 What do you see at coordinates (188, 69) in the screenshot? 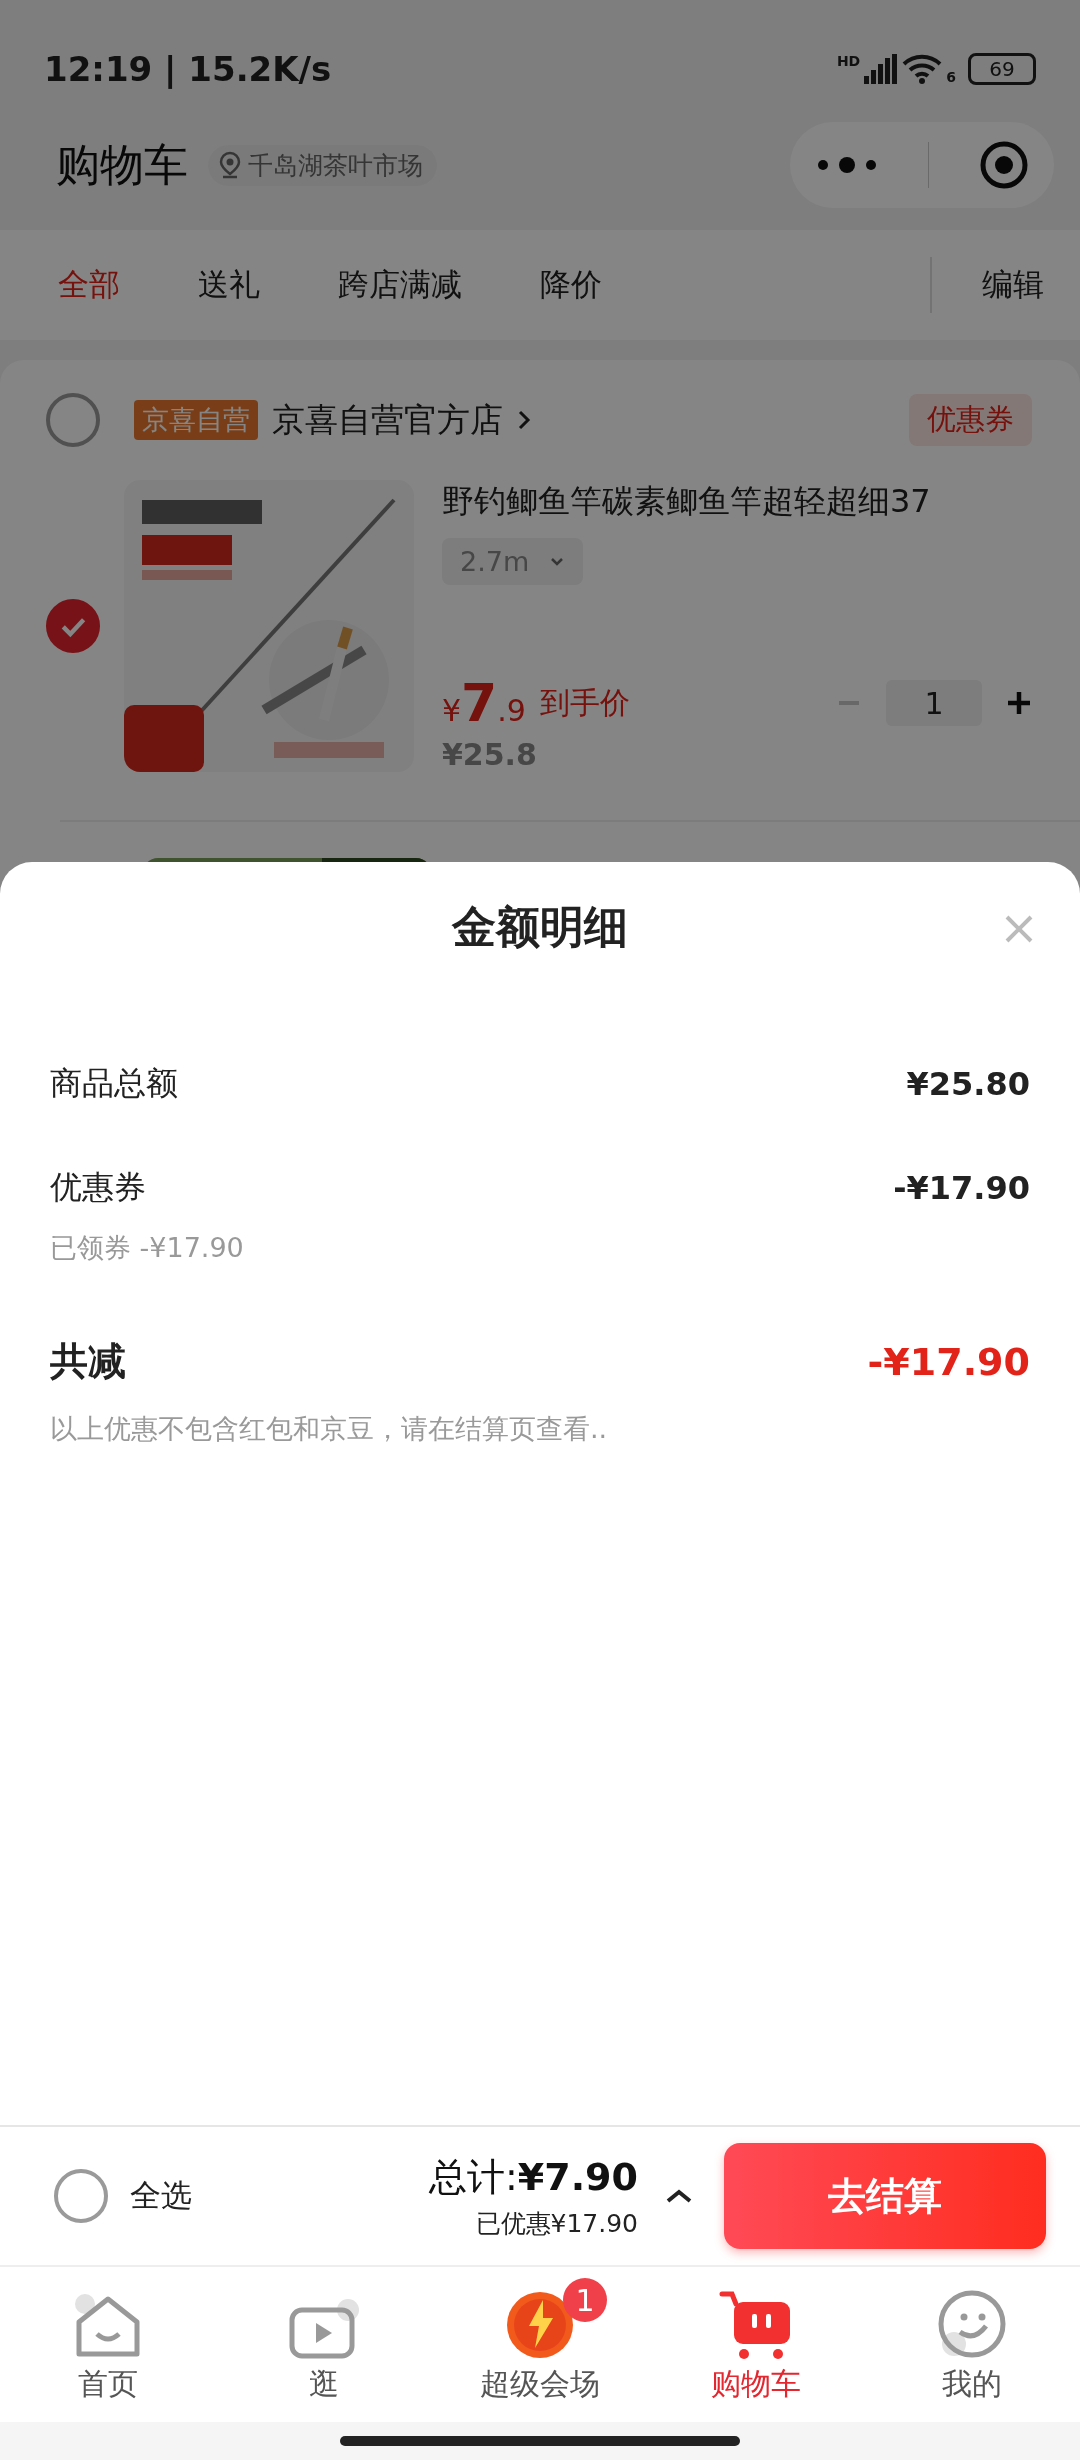
I see `status-time: 12:19 | 15.2K/s` at bounding box center [188, 69].